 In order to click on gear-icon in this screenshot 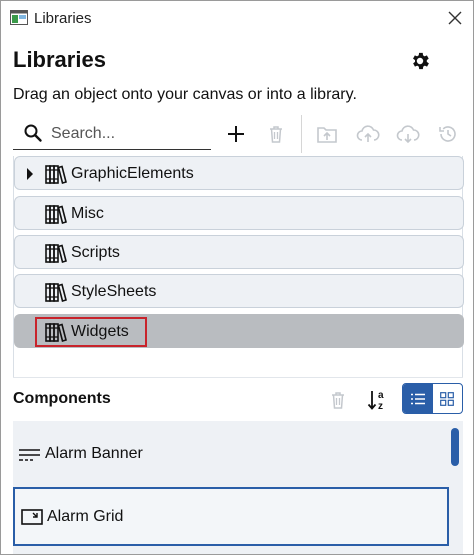, I will do `click(421, 61)`.